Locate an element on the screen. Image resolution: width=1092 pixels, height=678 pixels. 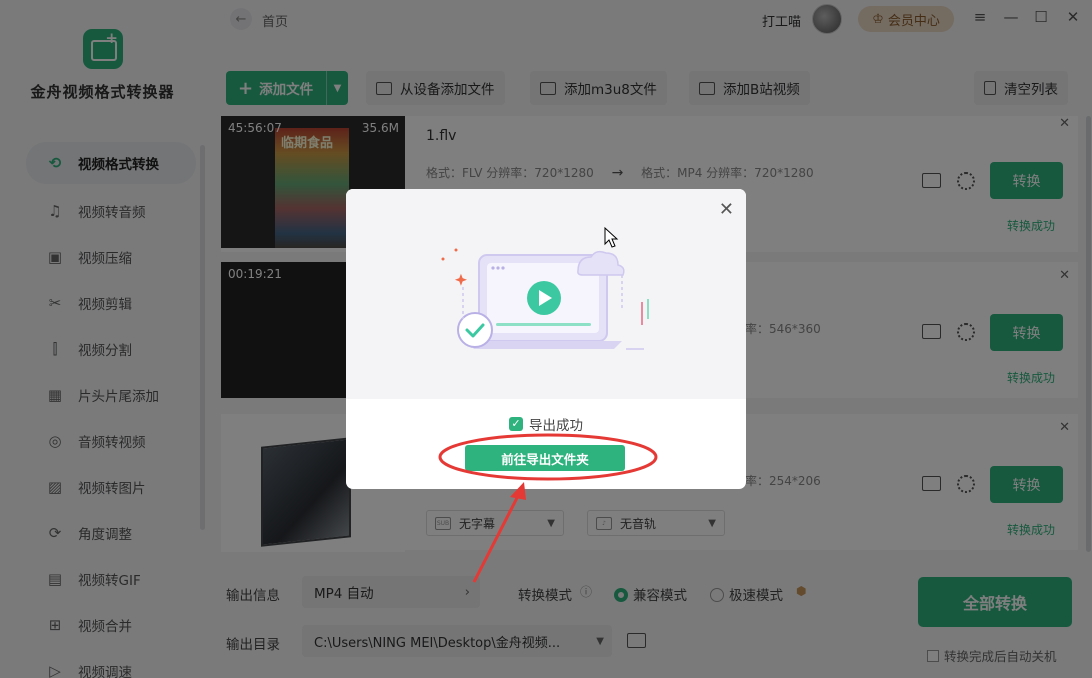
export-status: ✓ 导出成功 is located at coordinates (546, 424).